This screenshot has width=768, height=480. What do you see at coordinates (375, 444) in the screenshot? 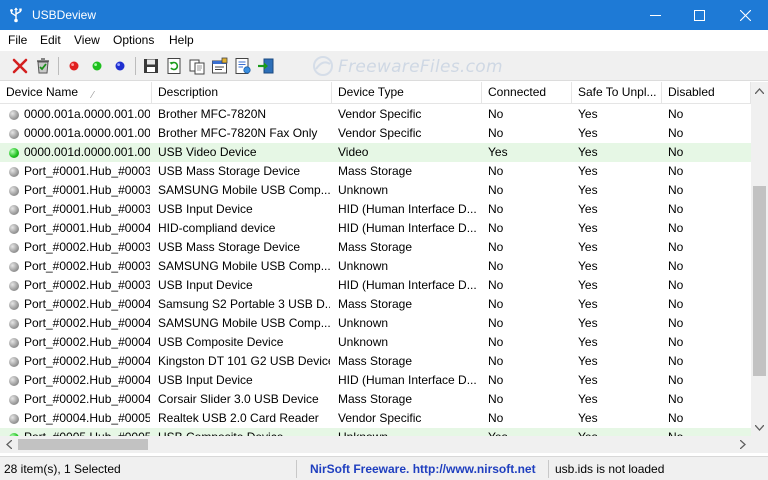
I see `horizontal-scrollbar` at bounding box center [375, 444].